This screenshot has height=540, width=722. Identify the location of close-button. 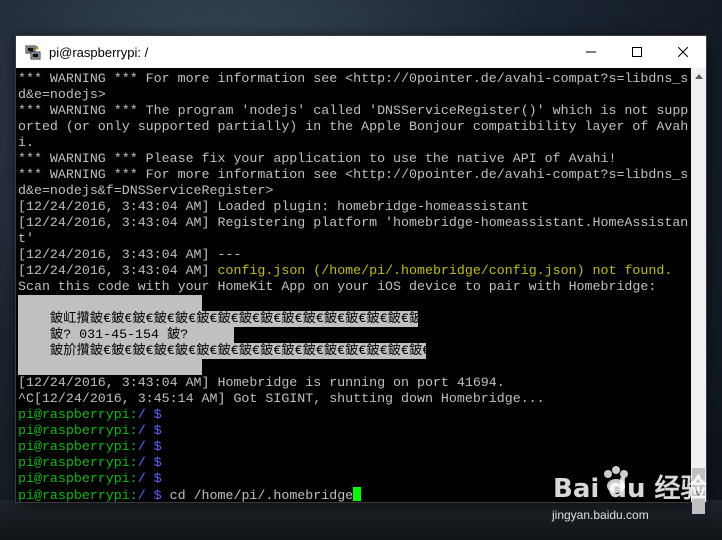
(683, 52).